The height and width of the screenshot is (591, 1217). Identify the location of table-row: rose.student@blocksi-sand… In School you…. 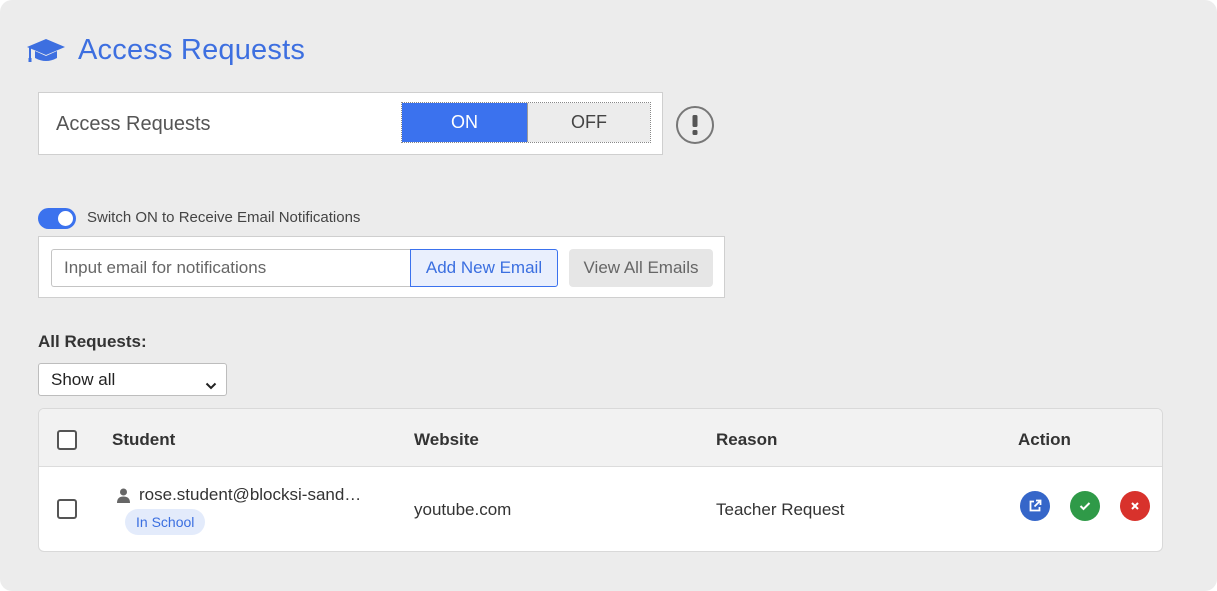
(600, 509).